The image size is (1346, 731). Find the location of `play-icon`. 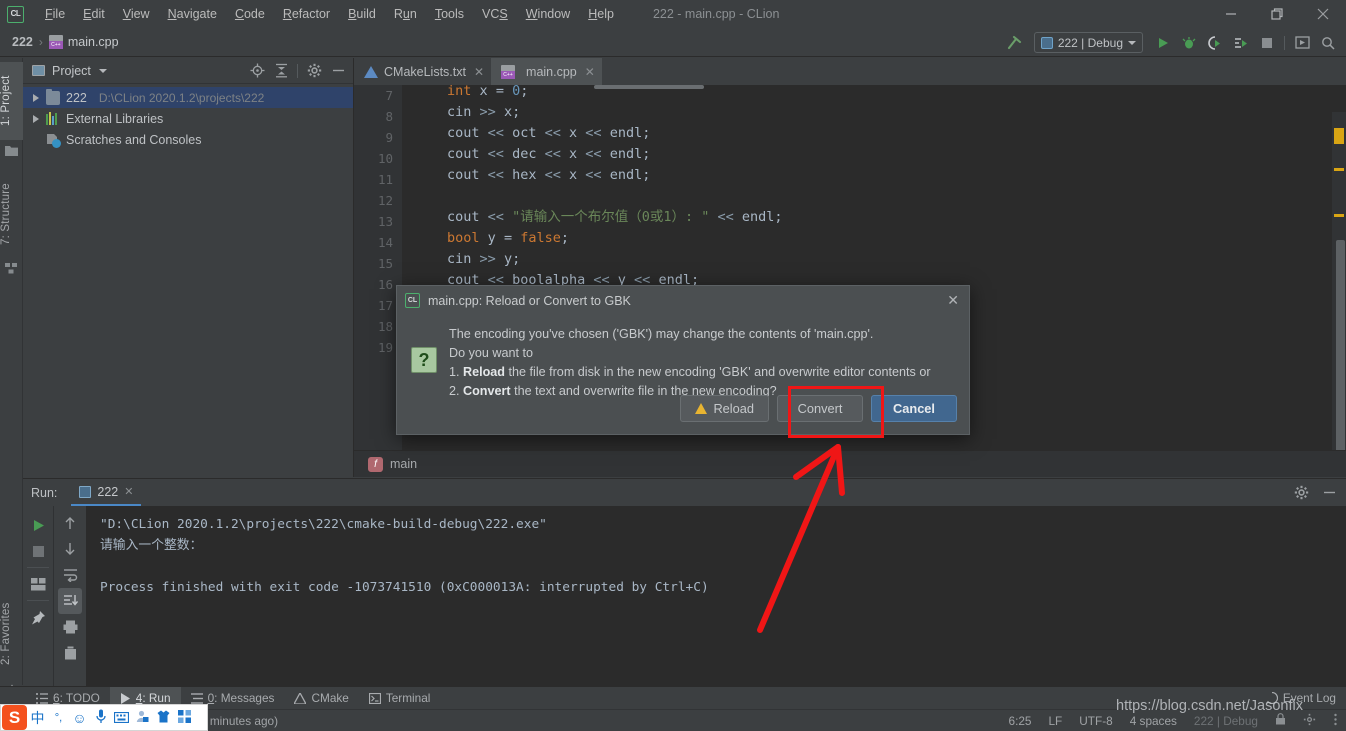

play-icon is located at coordinates (125, 698).